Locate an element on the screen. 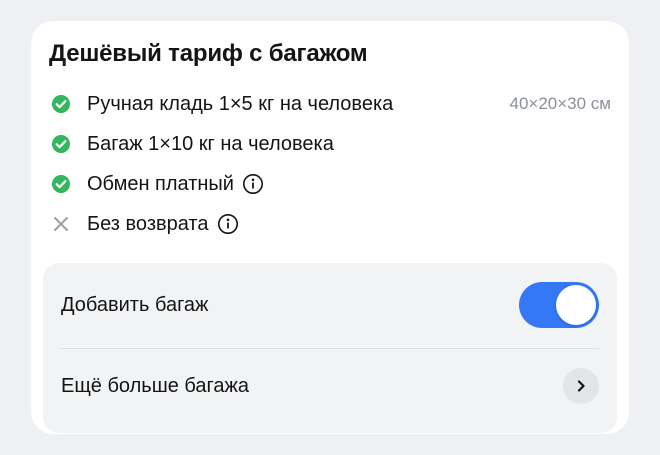  add-baggage-row: Добавить багаж is located at coordinates (330, 305).